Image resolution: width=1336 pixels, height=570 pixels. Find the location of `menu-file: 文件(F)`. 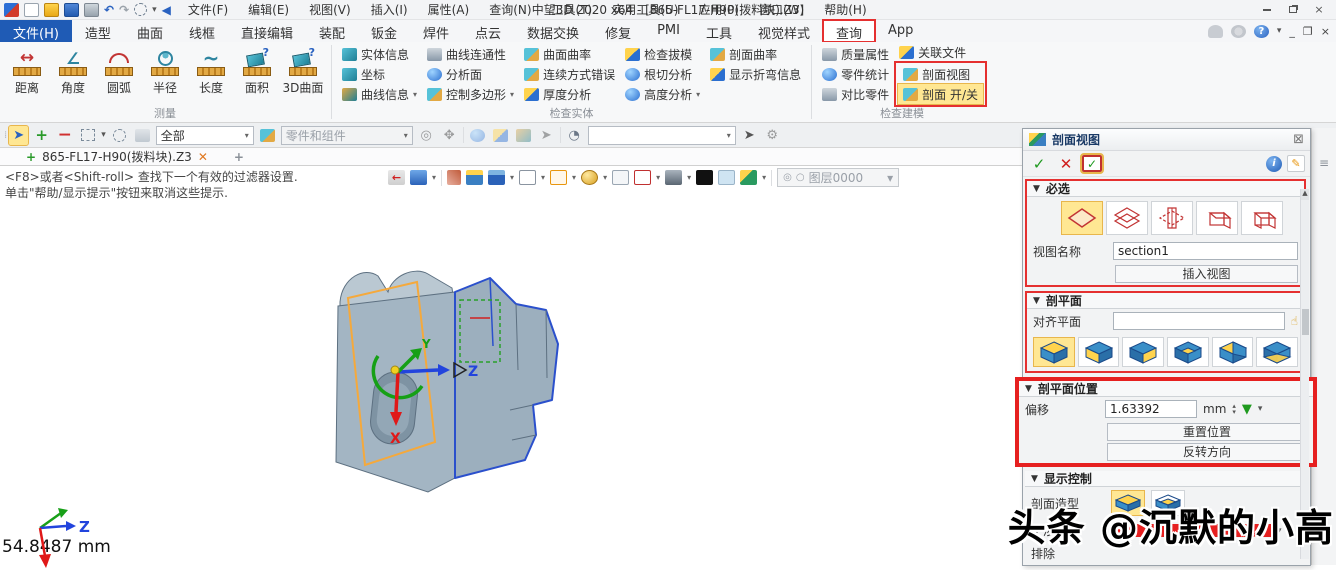

menu-file: 文件(F) is located at coordinates (208, 9).